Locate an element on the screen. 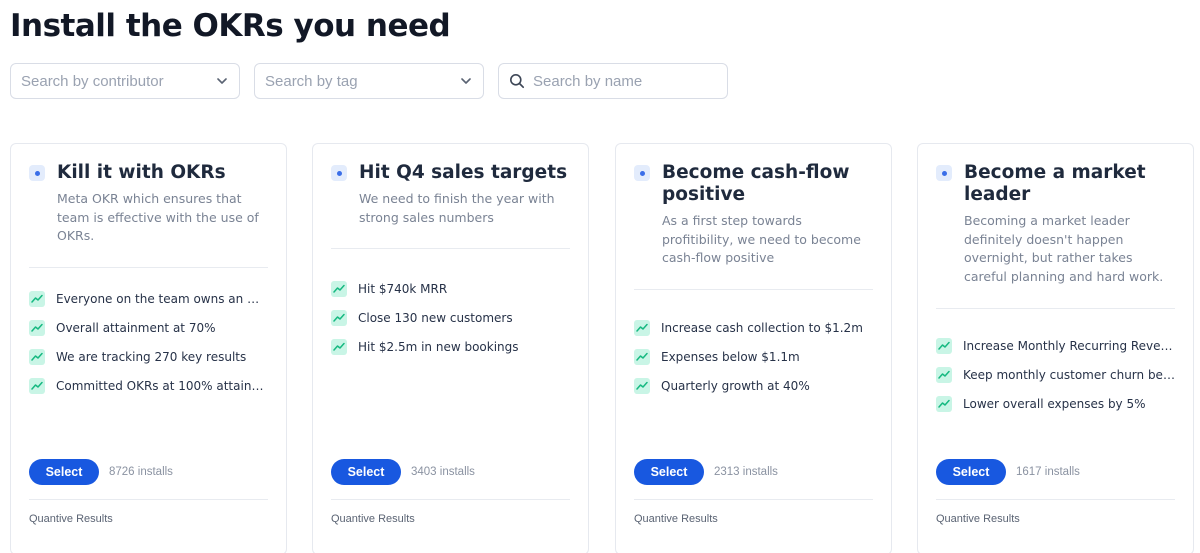 The image size is (1200, 553). contributor-filter-input is located at coordinates (116, 81).